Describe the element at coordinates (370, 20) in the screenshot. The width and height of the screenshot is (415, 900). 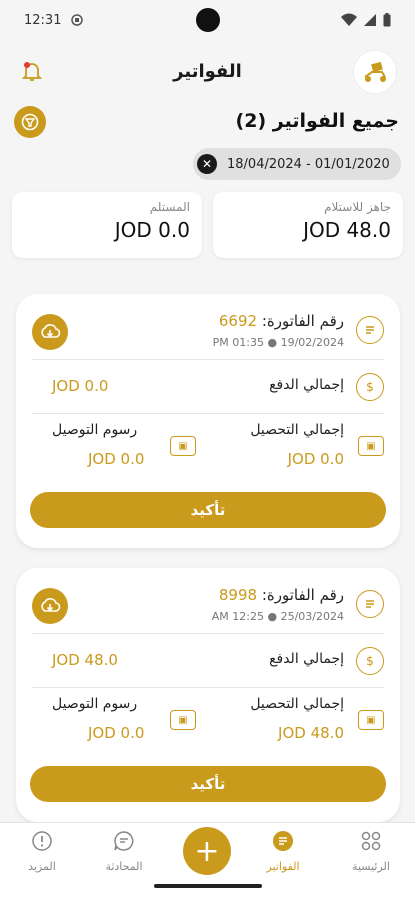
I see `signal-icon` at that location.